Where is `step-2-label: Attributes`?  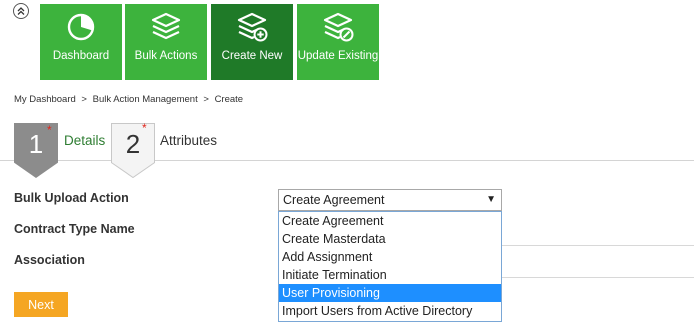 step-2-label: Attributes is located at coordinates (188, 140).